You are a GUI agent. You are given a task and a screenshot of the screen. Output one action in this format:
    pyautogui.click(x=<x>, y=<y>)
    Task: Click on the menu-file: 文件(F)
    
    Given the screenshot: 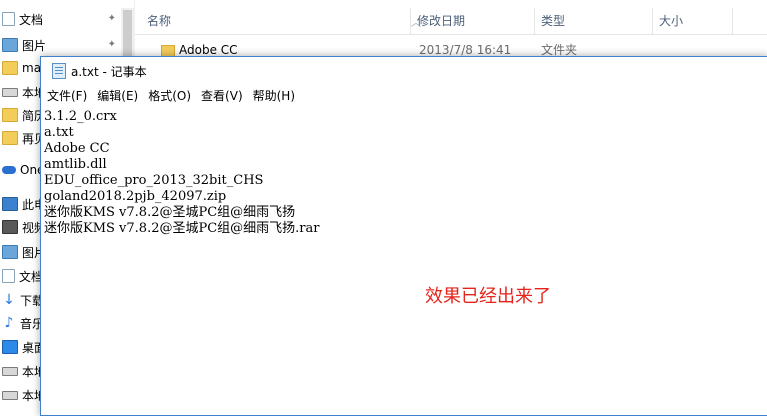 What is the action you would take?
    pyautogui.click(x=66, y=96)
    